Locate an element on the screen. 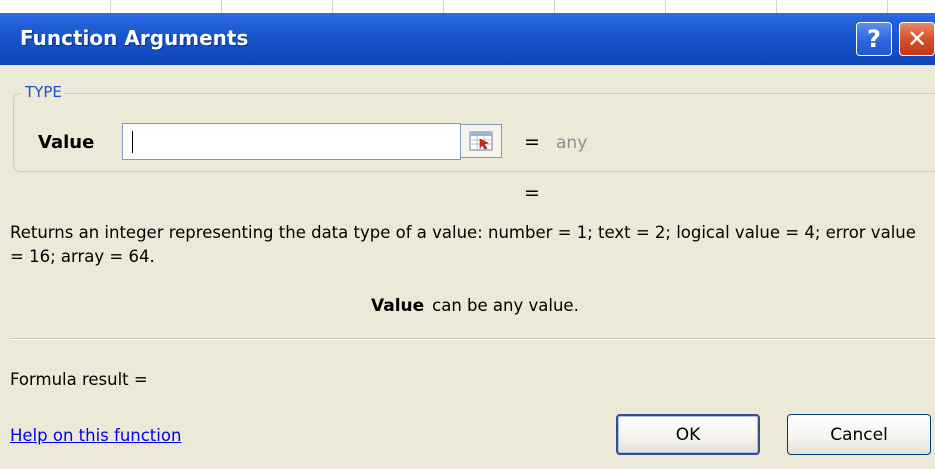 This screenshot has width=935, height=469. text-caret is located at coordinates (132, 142).